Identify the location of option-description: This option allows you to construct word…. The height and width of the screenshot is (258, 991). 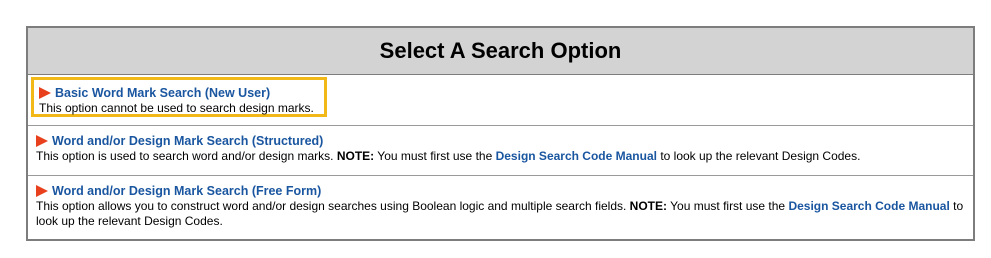
(500, 214).